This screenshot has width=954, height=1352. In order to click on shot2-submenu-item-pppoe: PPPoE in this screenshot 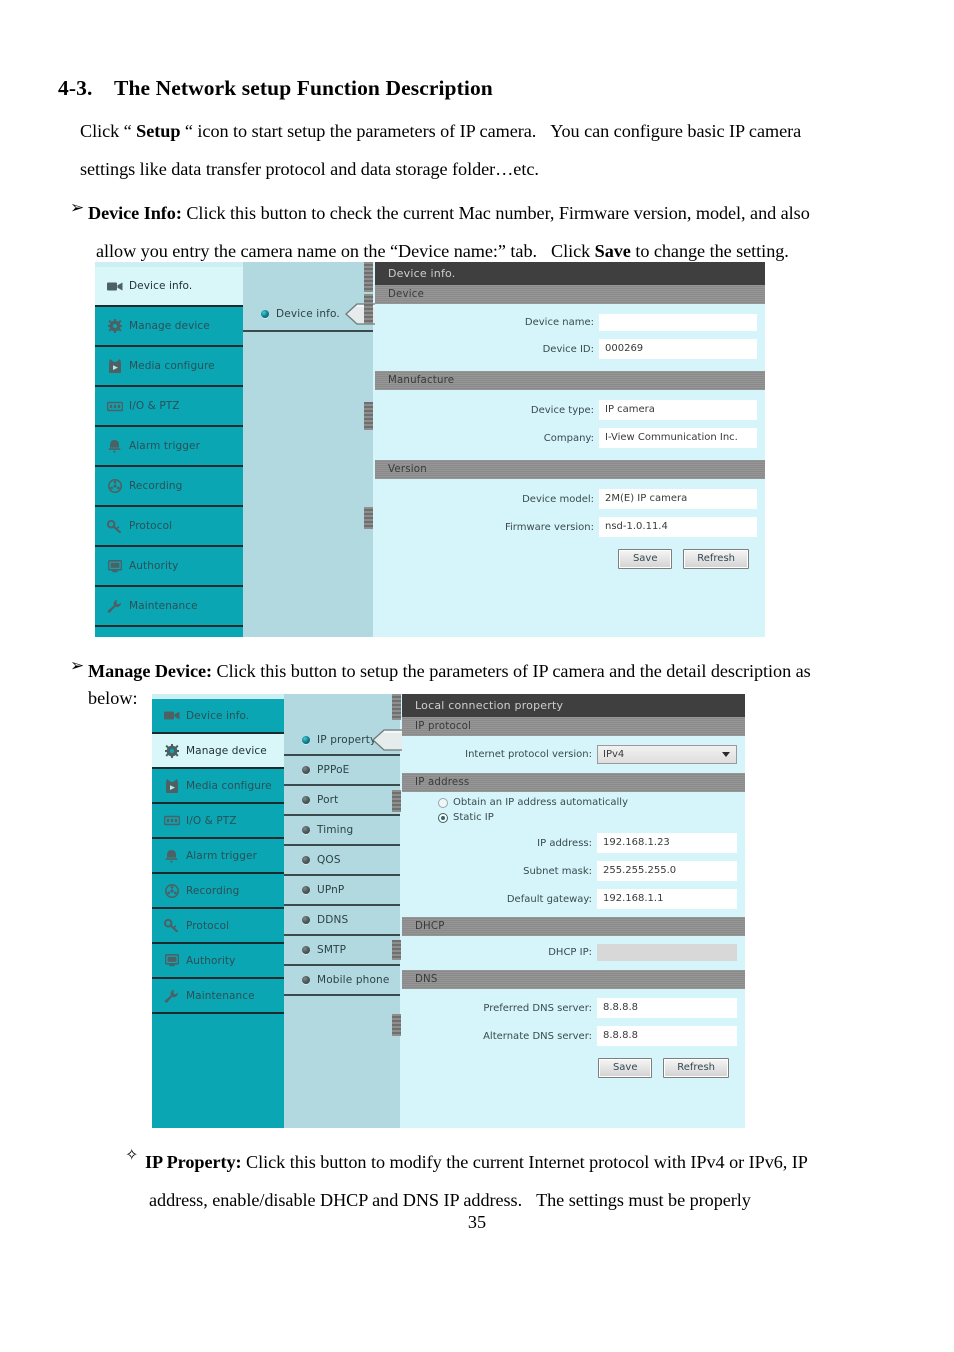, I will do `click(342, 771)`.